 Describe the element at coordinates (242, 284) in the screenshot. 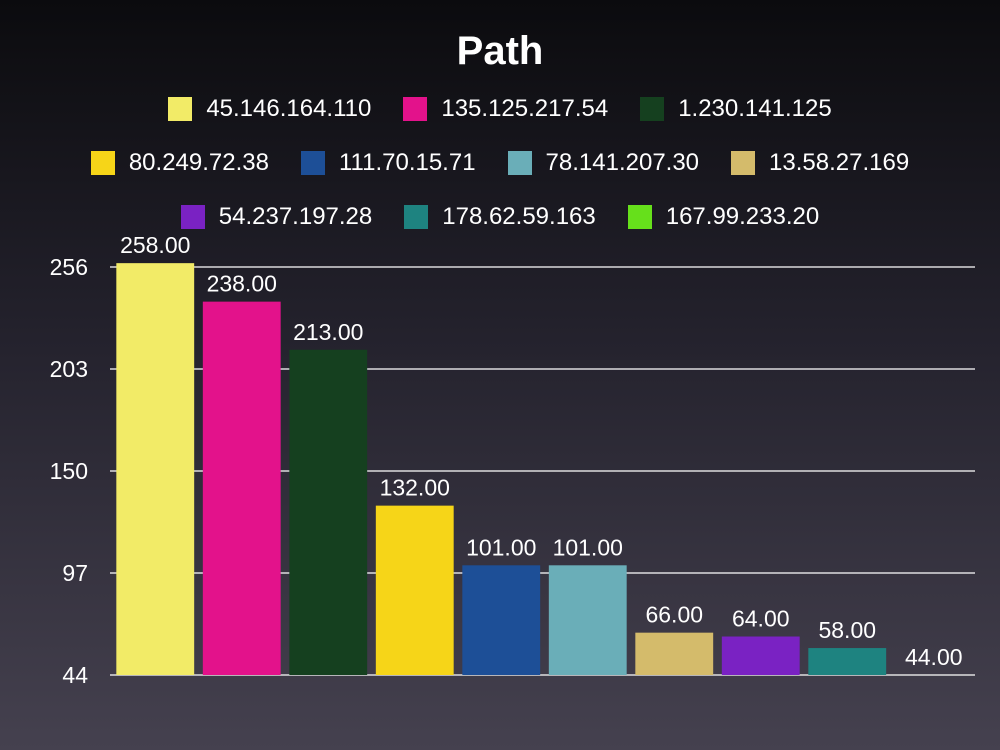

I see `bar-value-label: 238.00` at that location.